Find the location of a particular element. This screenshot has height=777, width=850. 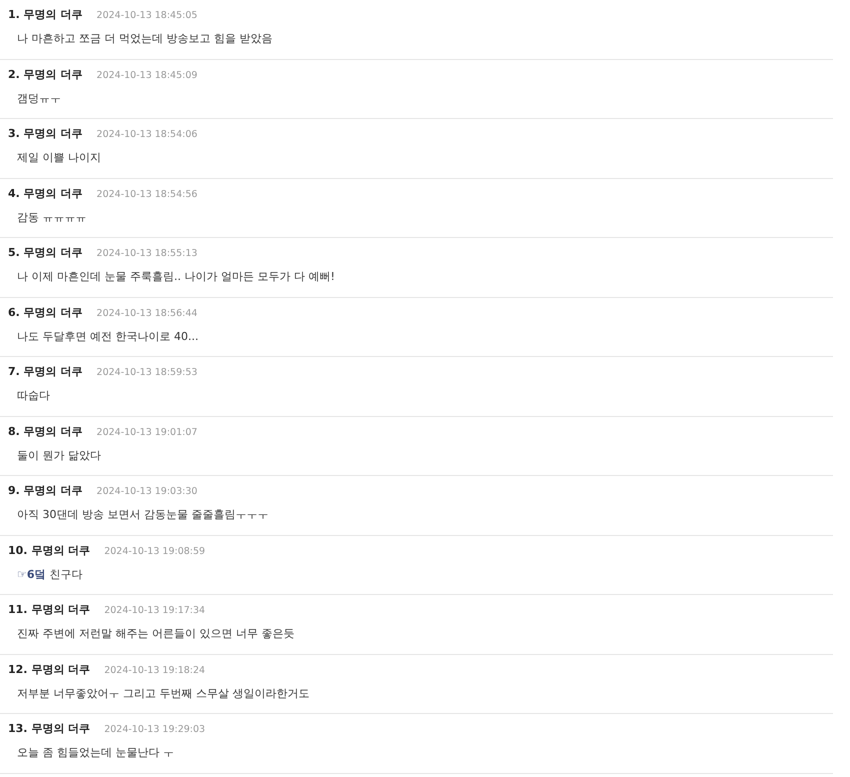

comment-text: 친구다 is located at coordinates (66, 574).